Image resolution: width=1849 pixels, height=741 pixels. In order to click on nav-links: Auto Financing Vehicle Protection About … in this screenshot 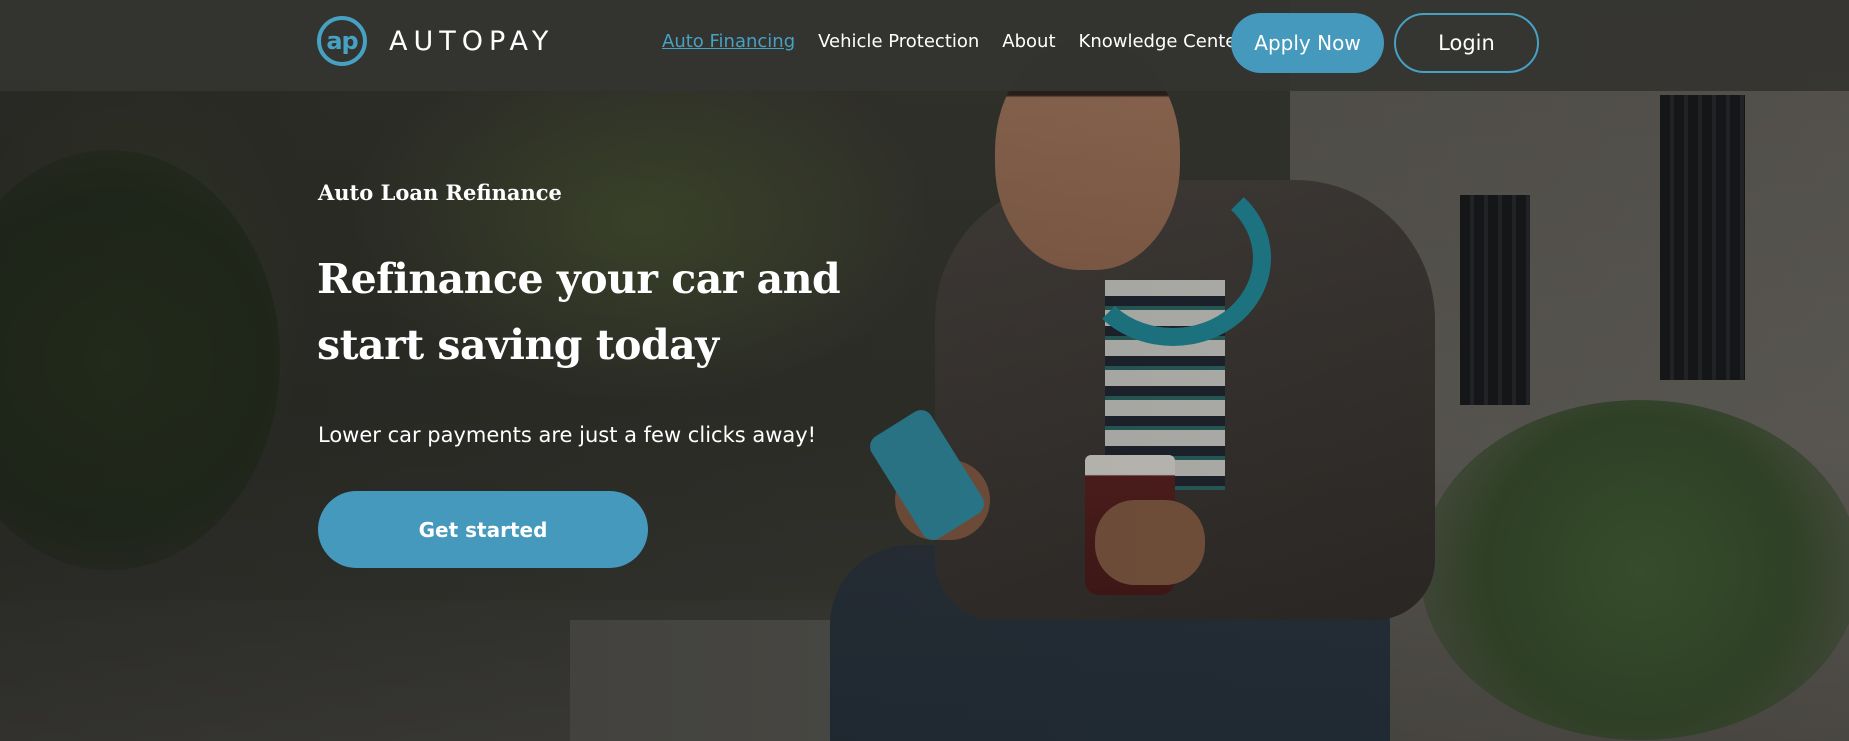, I will do `click(964, 41)`.